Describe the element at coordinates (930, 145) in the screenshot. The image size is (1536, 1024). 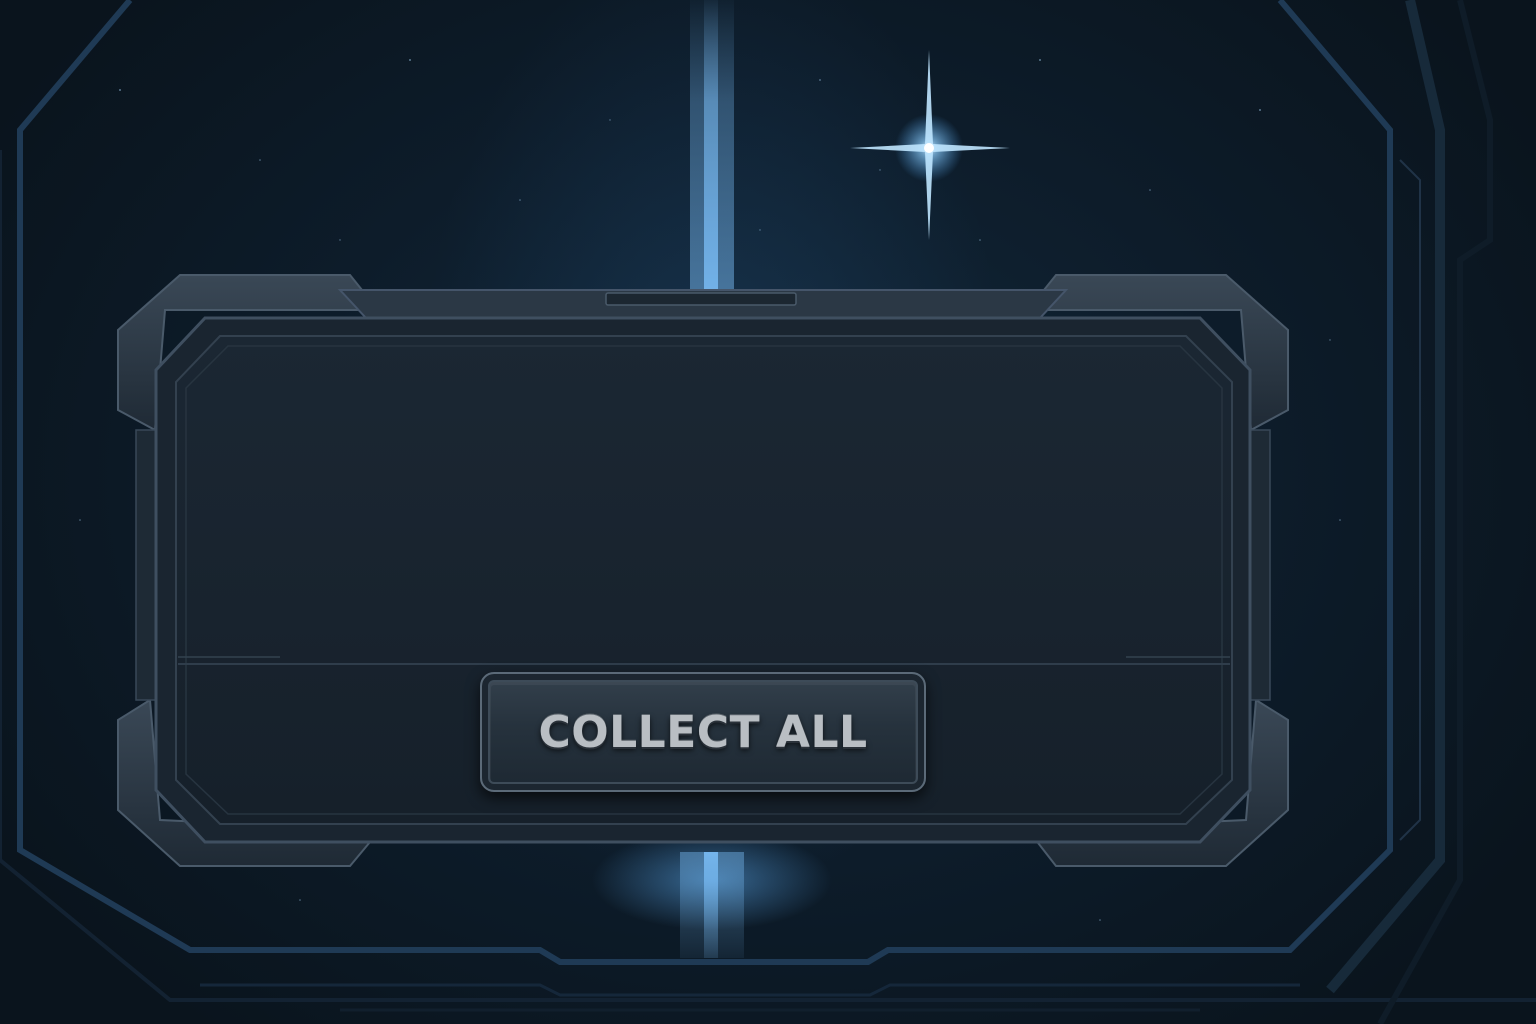
I see `four-point-star-icon` at that location.